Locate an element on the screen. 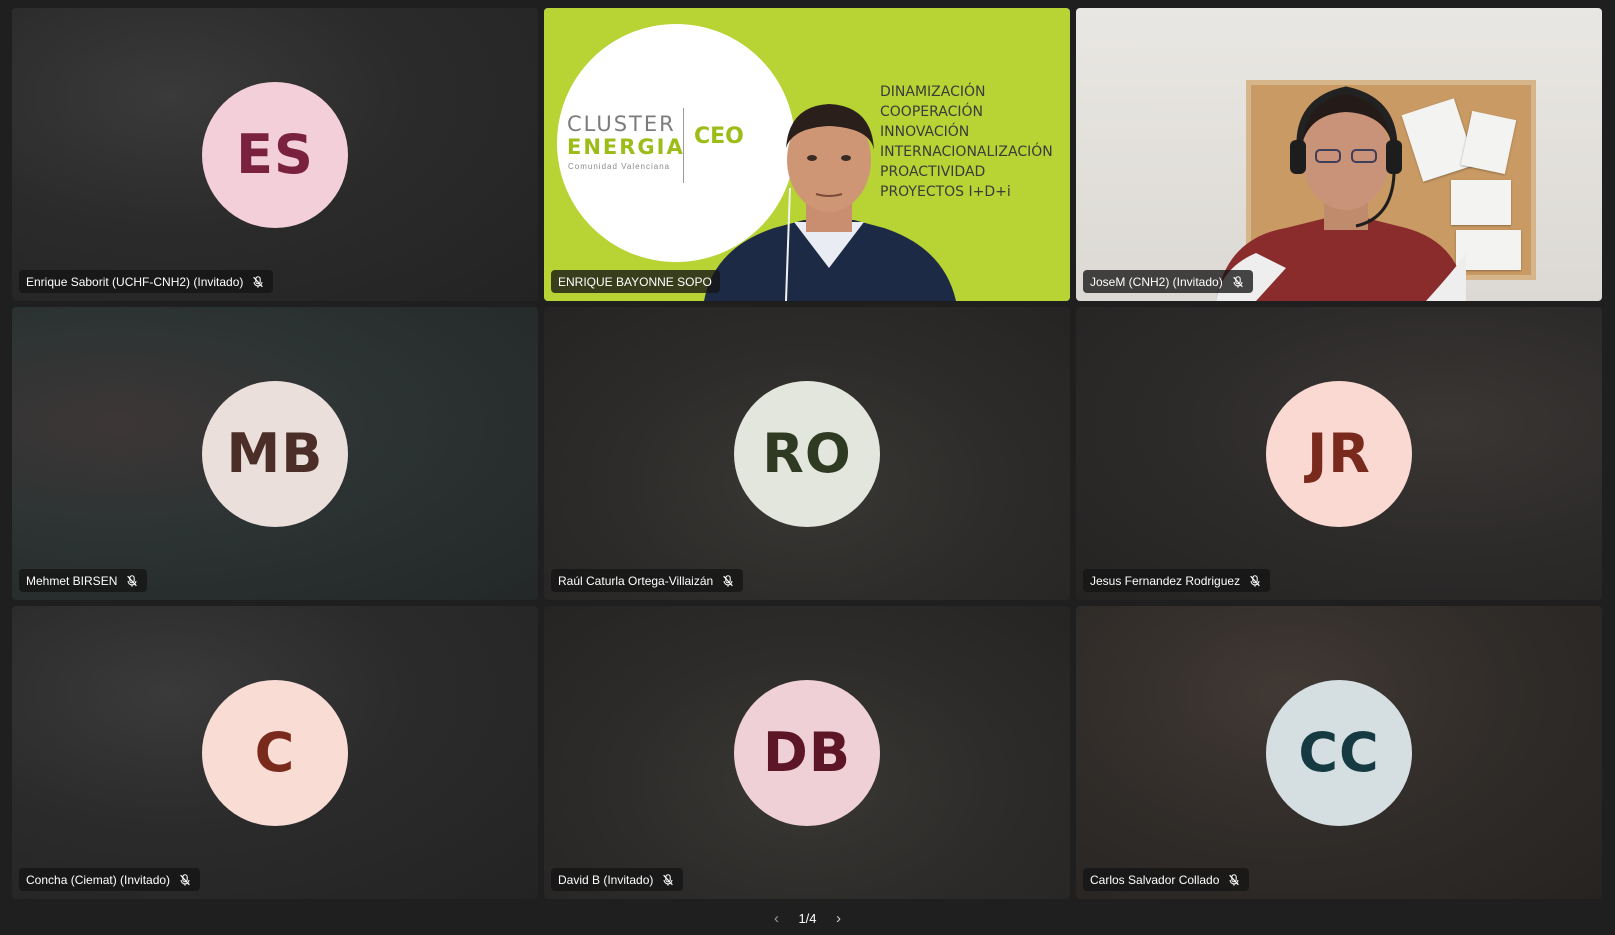 The image size is (1615, 935). participant-name-tag: JoseM (CNH2) (Invitado) is located at coordinates (1168, 281).